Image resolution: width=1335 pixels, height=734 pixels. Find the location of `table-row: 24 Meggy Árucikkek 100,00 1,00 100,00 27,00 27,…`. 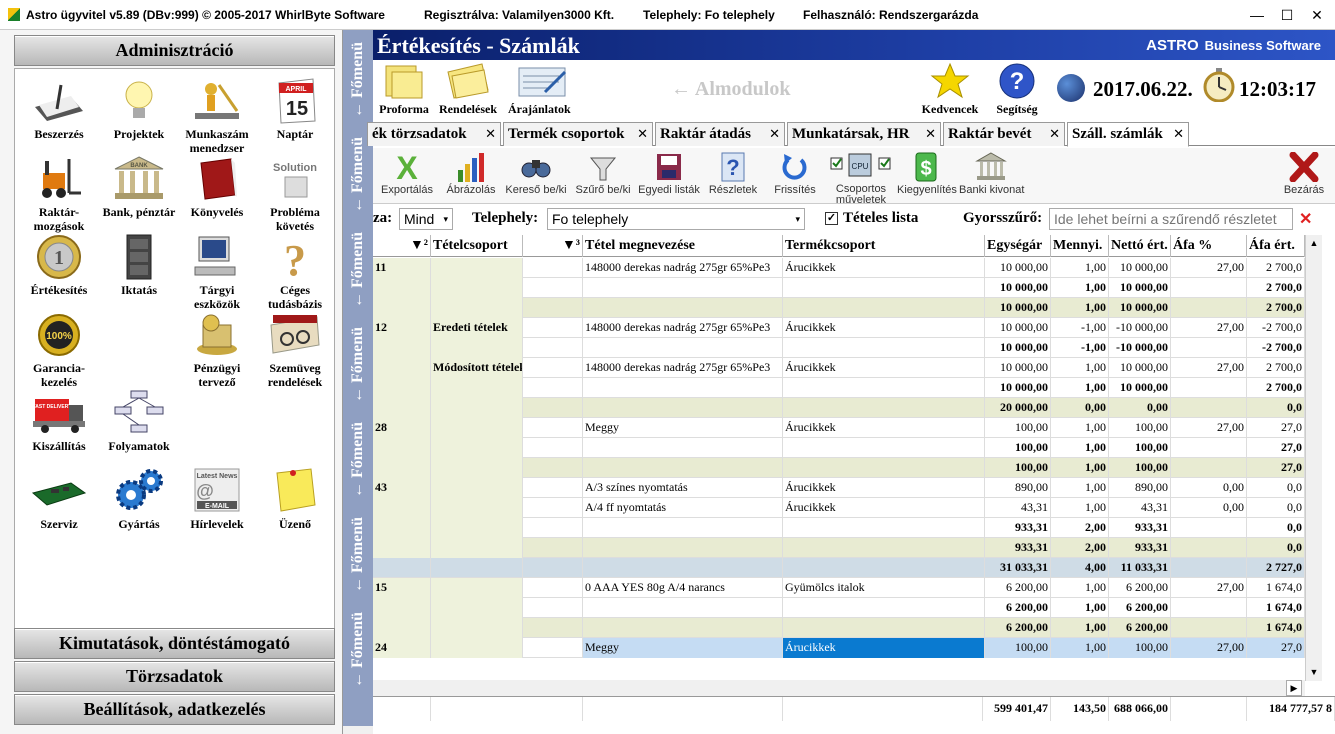

table-row: 24 Meggy Árucikkek 100,00 1,00 100,00 27,00 27,… is located at coordinates (839, 648).